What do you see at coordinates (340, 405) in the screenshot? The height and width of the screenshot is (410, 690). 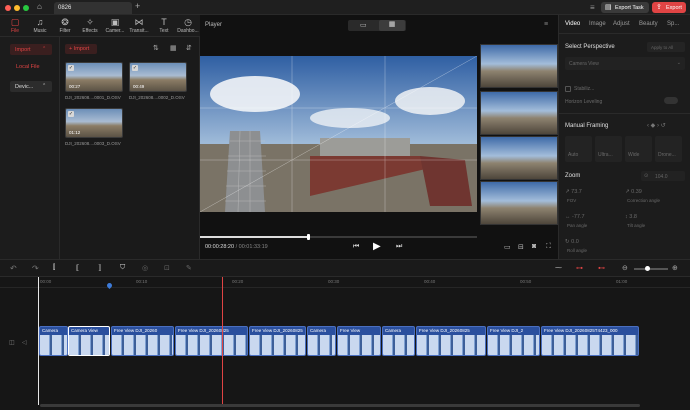 I see `timeline-scrollbar` at bounding box center [340, 405].